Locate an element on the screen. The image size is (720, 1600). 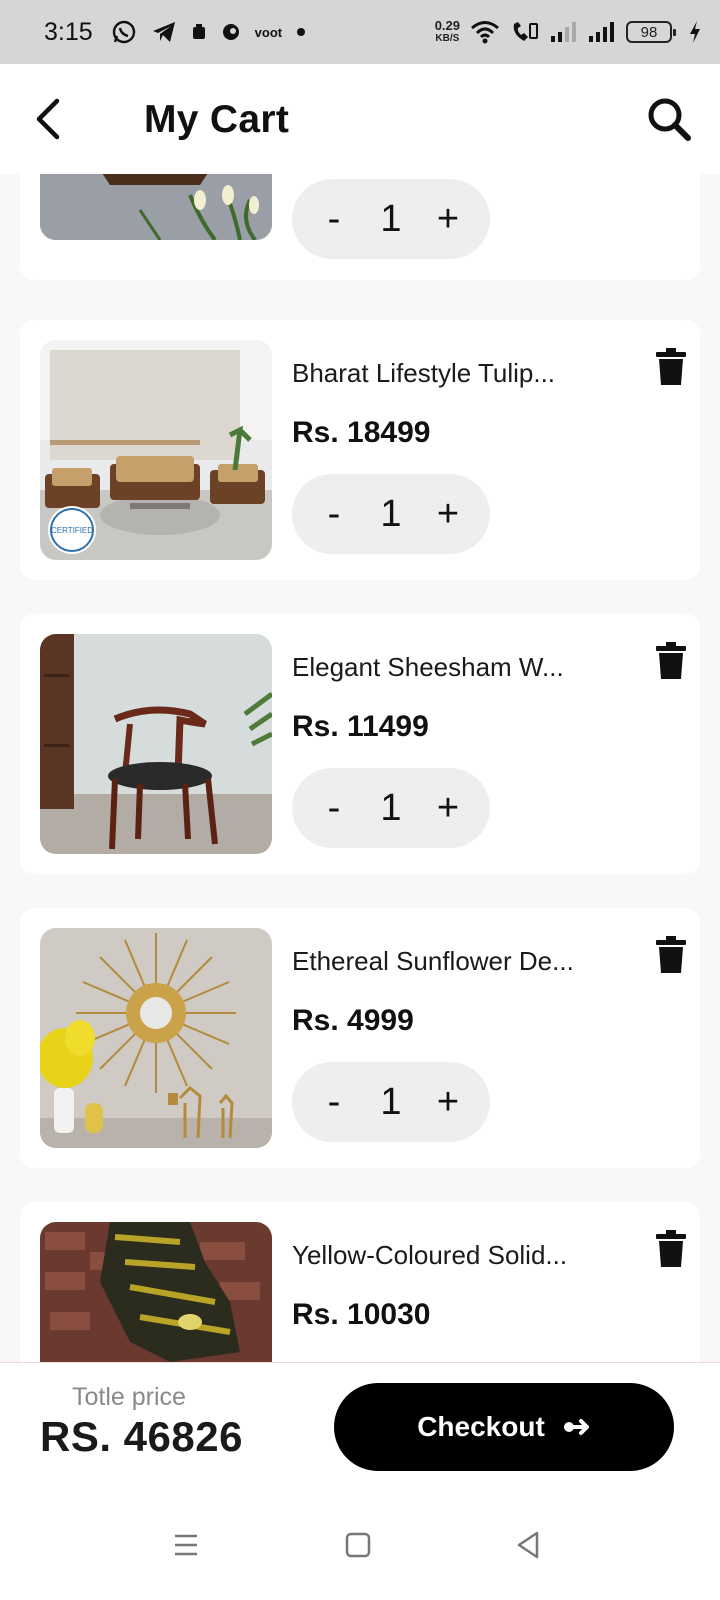
network-speed-value: 0.29 is located at coordinates (447, 25).